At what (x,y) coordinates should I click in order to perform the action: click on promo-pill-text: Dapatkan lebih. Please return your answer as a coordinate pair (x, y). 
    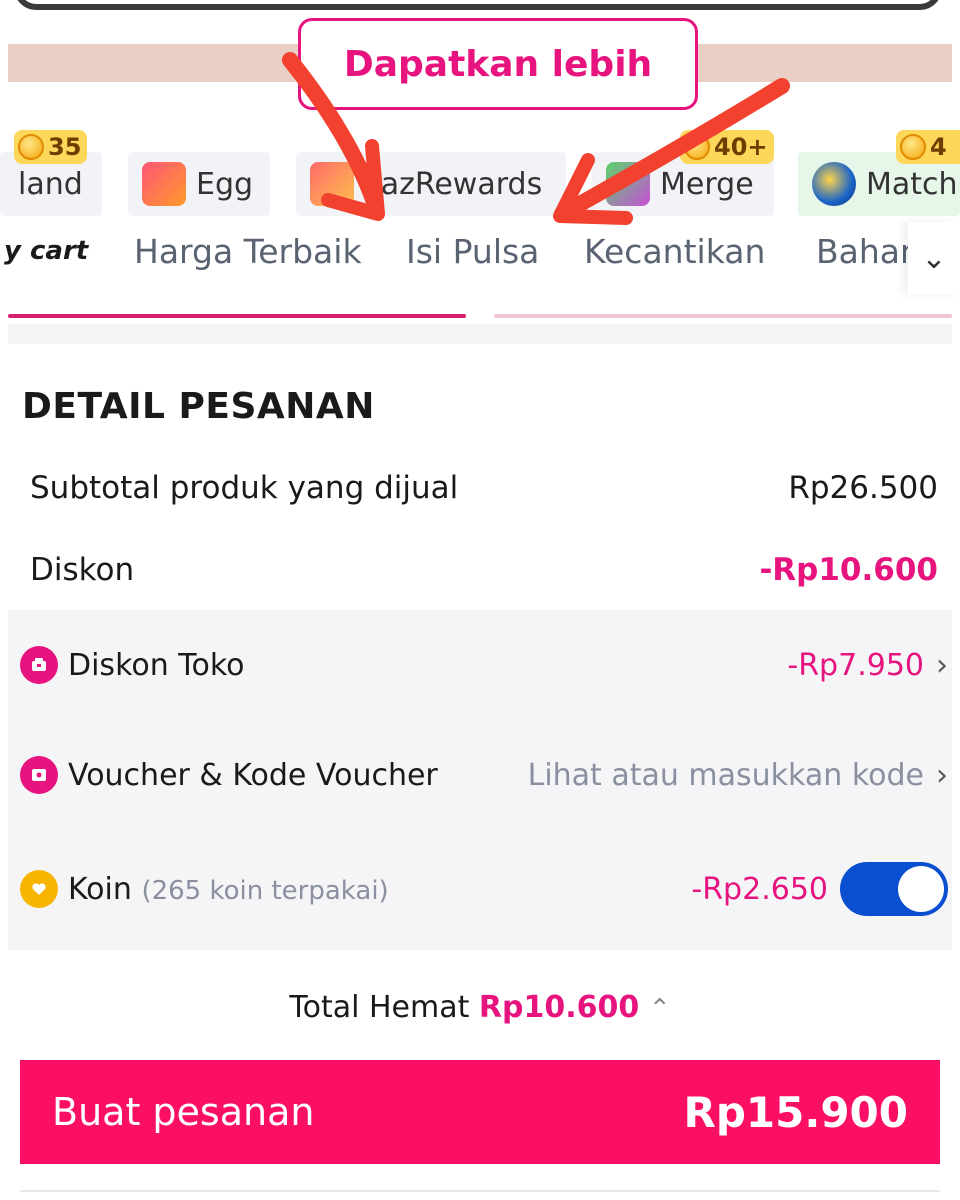
    Looking at the image, I should click on (498, 64).